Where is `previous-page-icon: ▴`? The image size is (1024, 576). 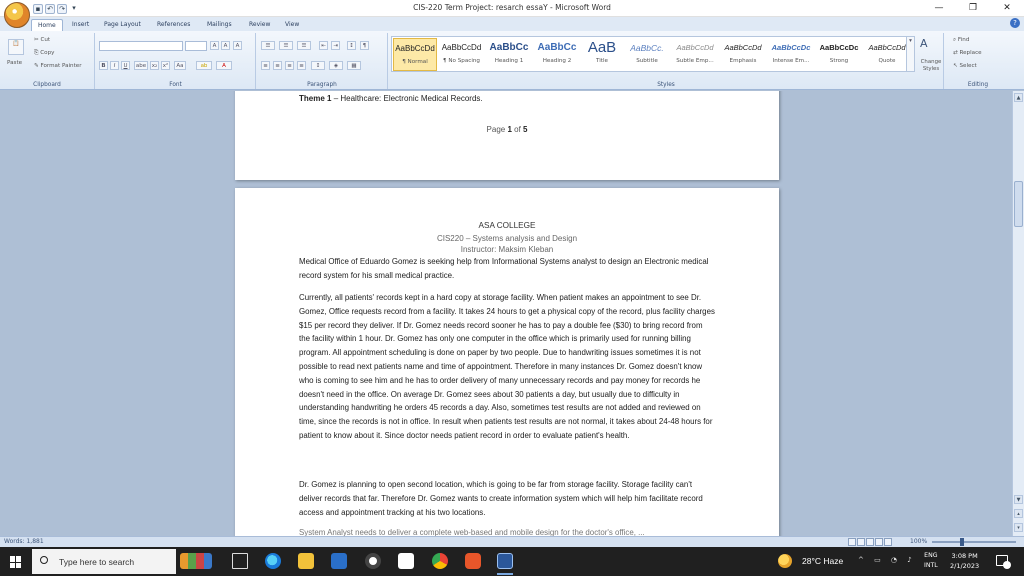 previous-page-icon: ▴ is located at coordinates (1018, 513).